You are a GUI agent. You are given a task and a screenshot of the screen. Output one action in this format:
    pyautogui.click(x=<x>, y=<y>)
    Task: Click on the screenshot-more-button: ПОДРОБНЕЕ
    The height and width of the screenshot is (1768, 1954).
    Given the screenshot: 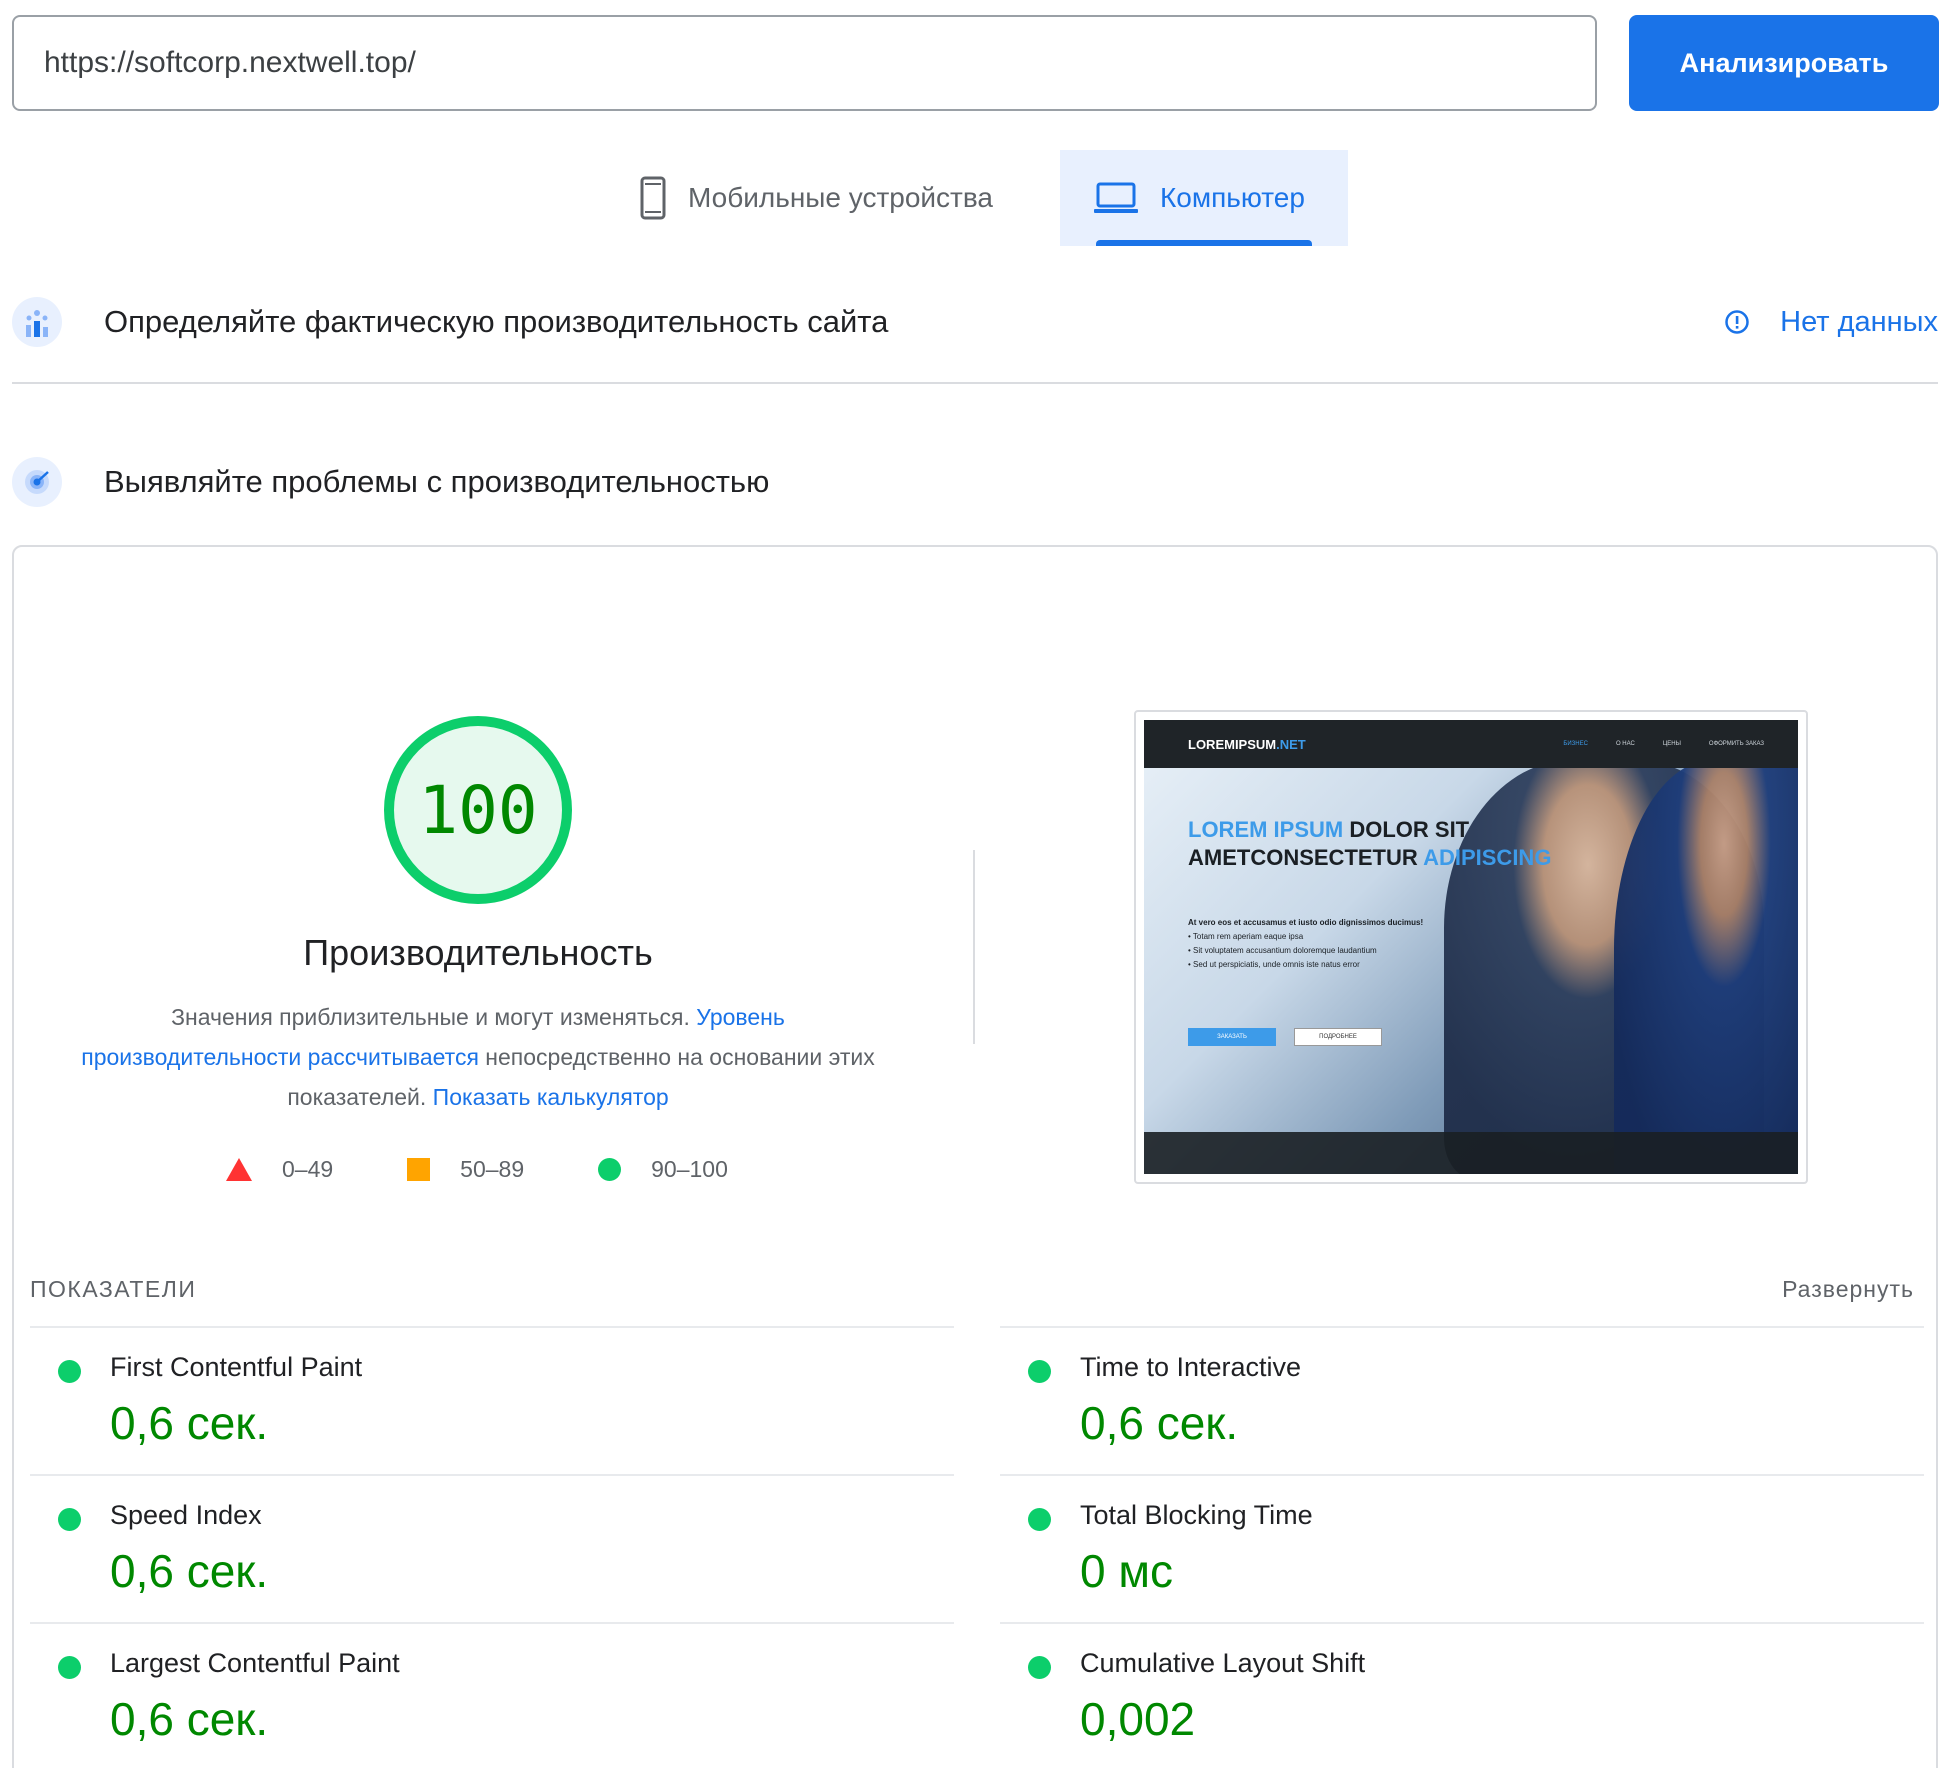 What is the action you would take?
    pyautogui.click(x=1338, y=1037)
    